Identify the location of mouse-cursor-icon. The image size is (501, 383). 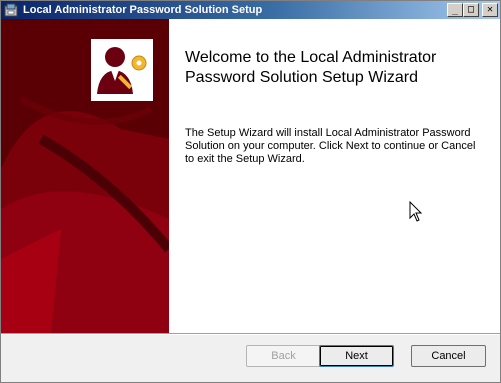
(416, 211).